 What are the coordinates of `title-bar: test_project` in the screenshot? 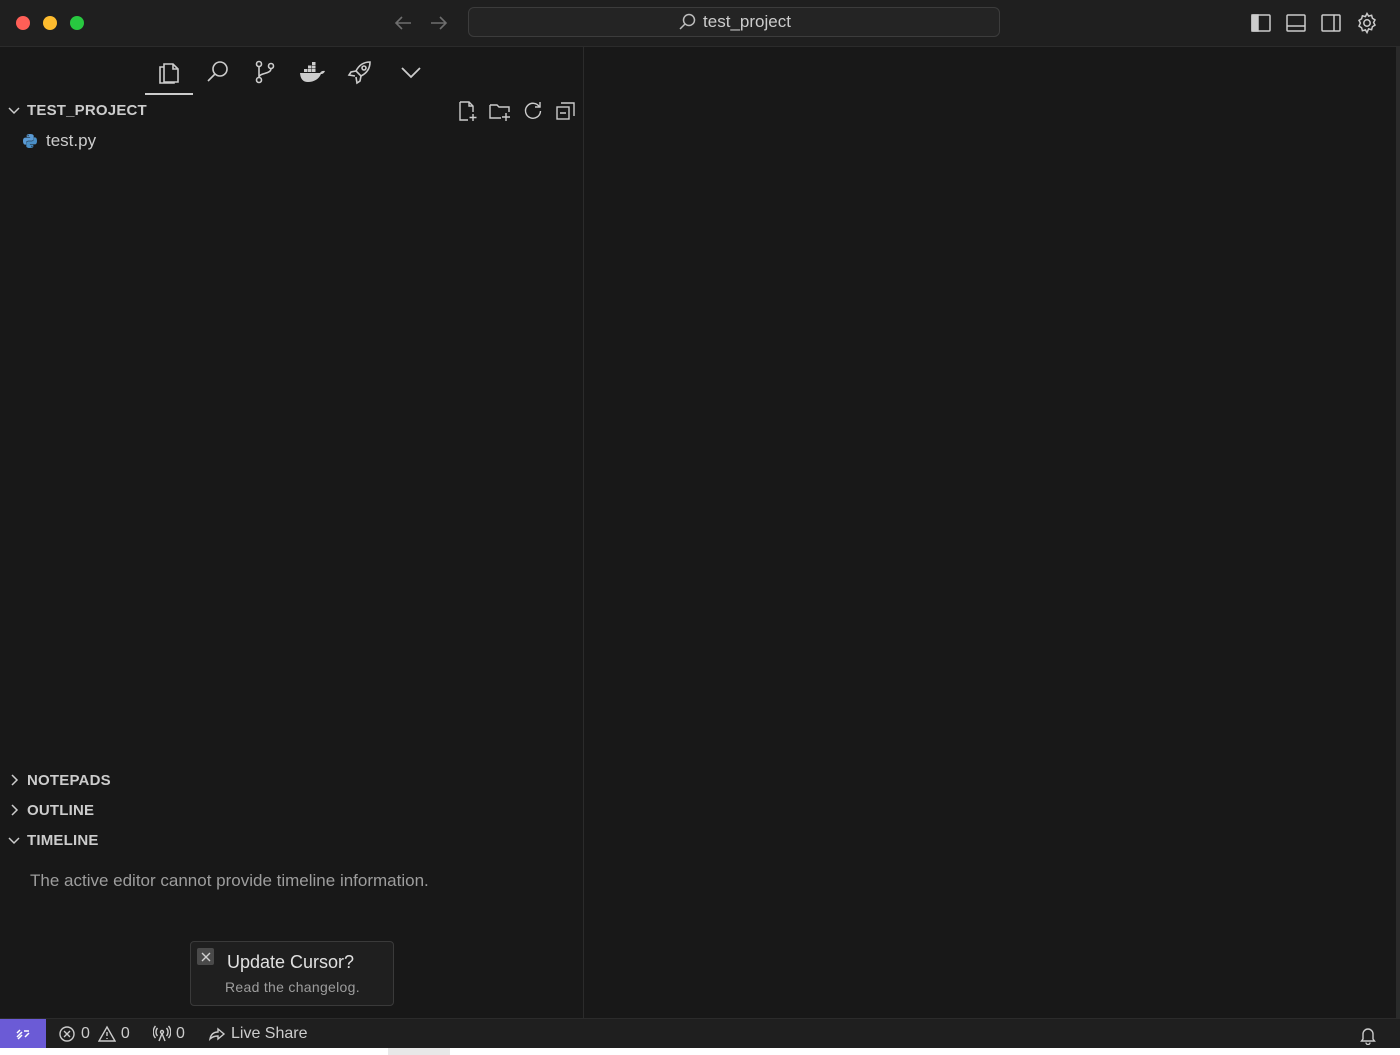 It's located at (700, 23).